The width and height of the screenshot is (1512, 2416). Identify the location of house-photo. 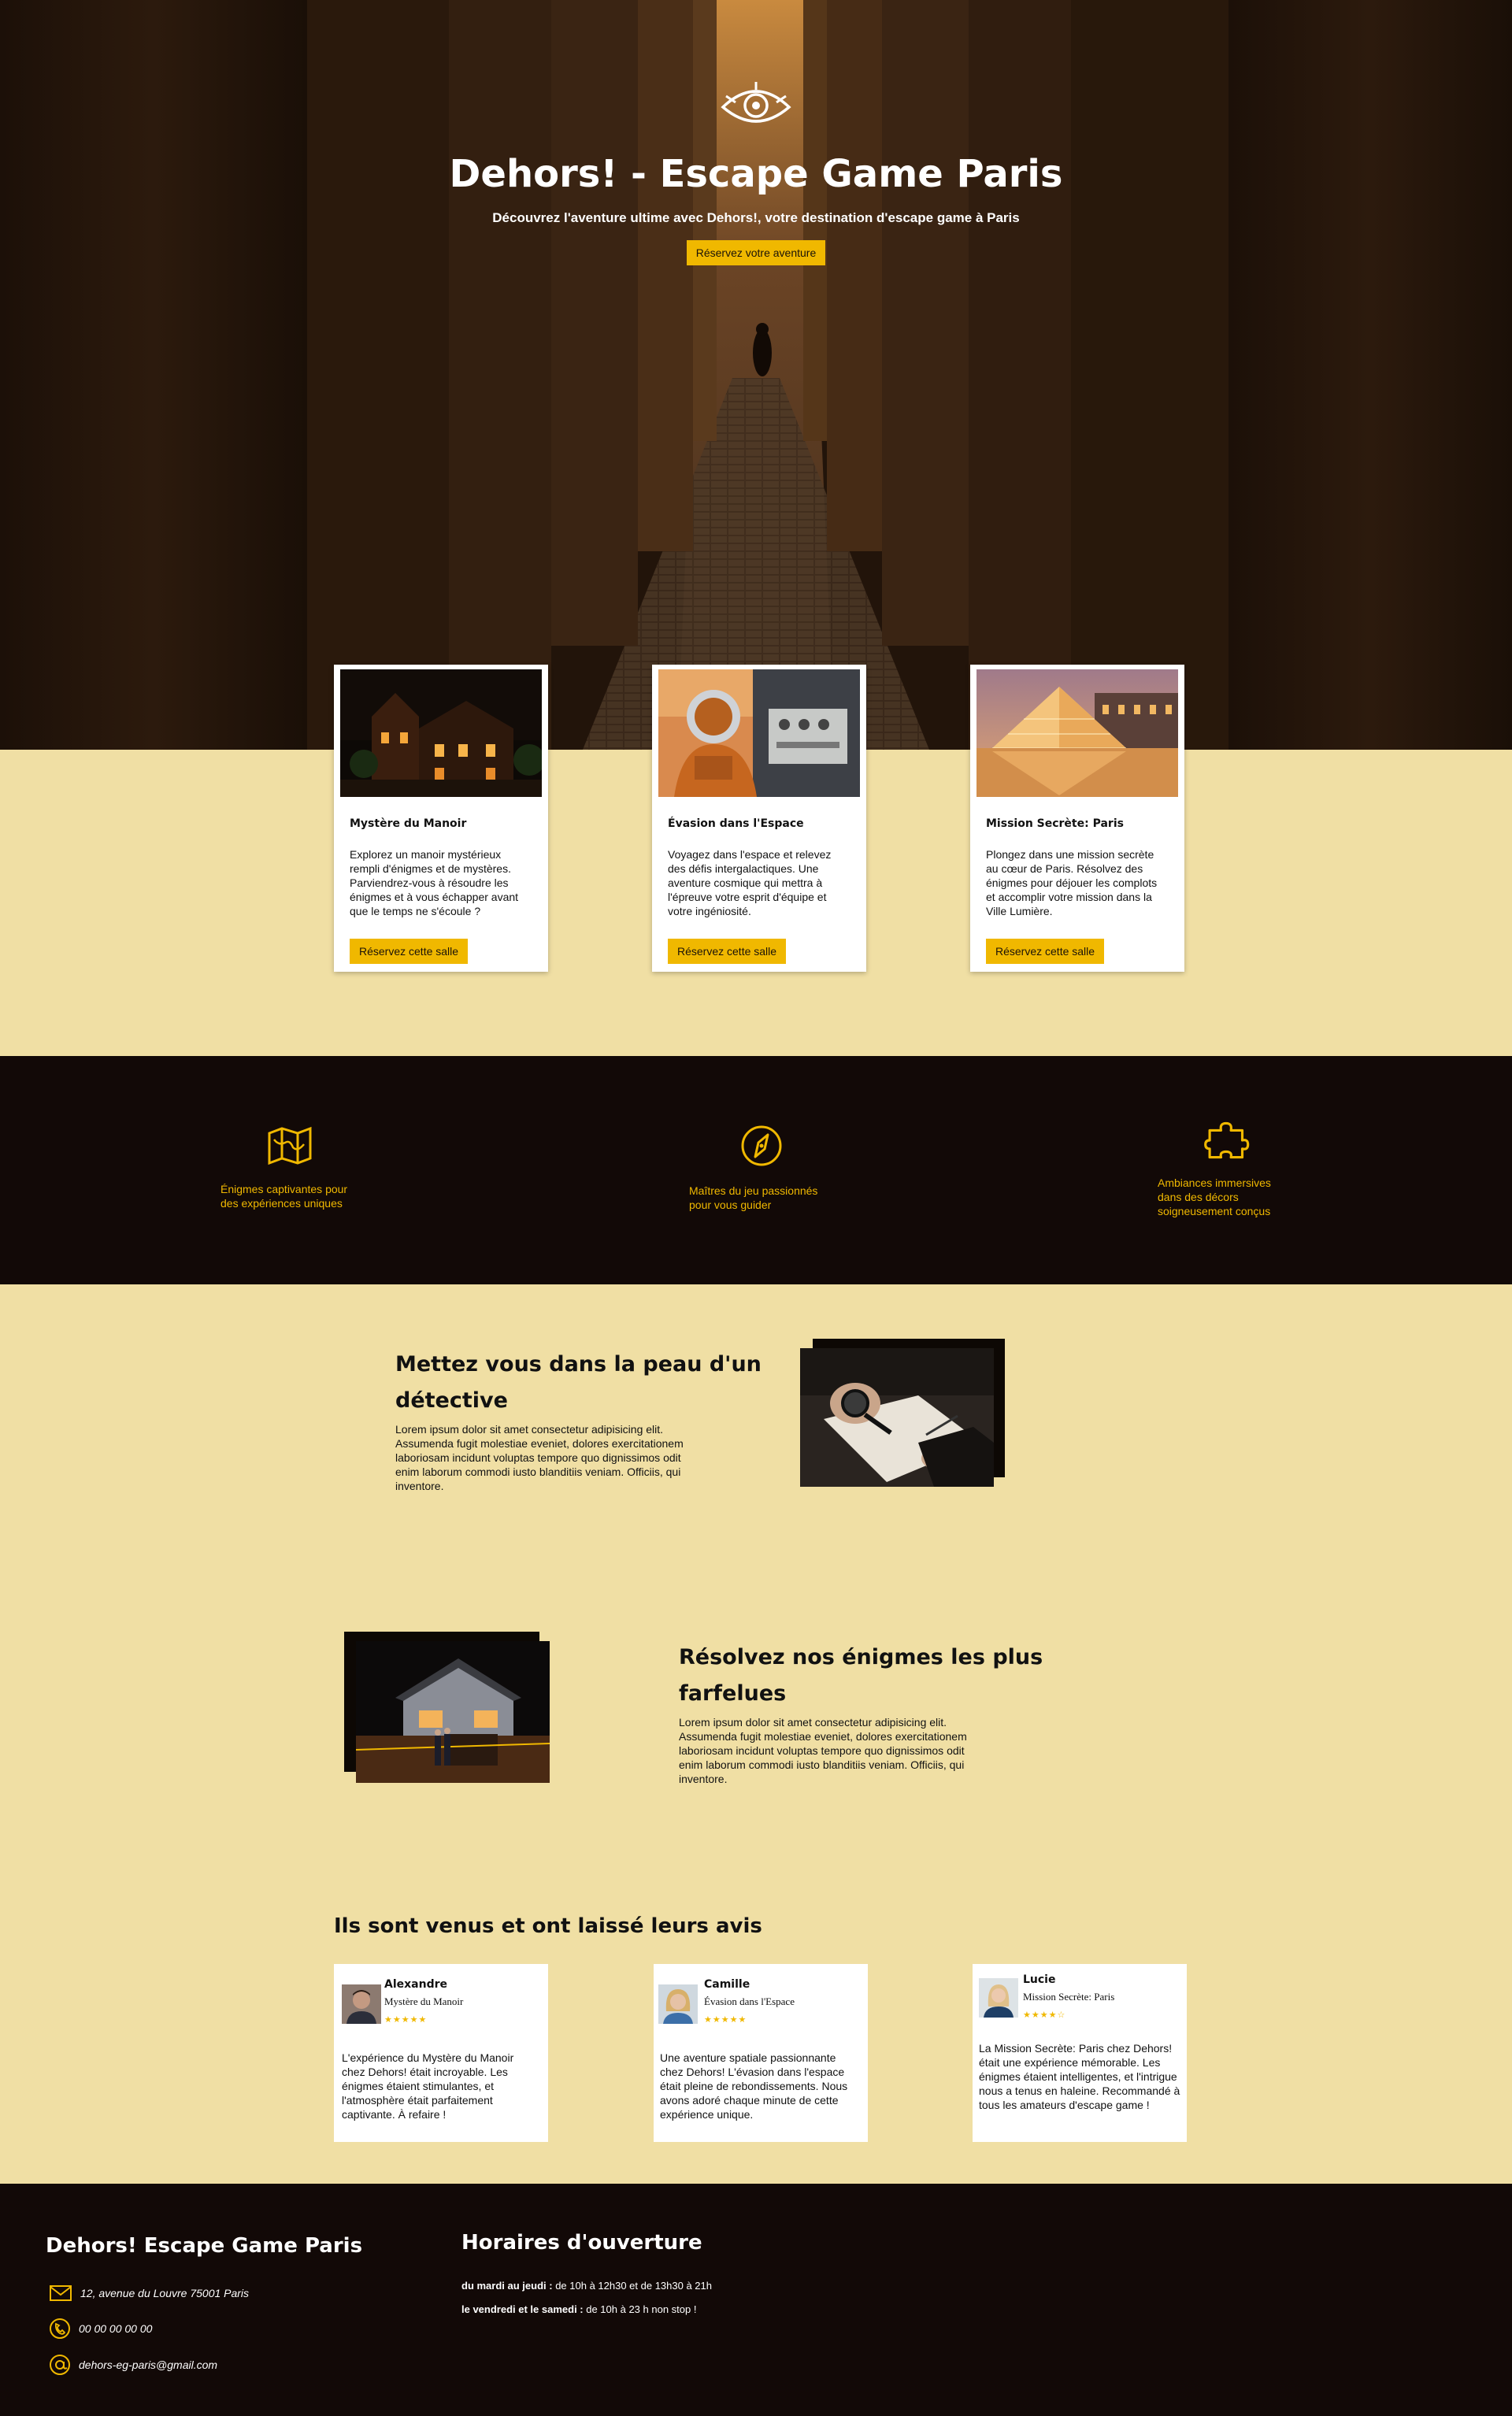
(453, 1712).